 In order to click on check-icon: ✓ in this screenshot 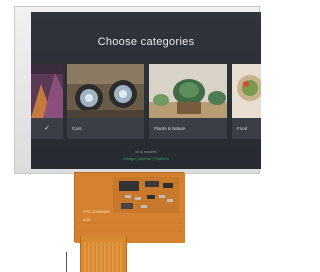, I will do `click(47, 128)`.